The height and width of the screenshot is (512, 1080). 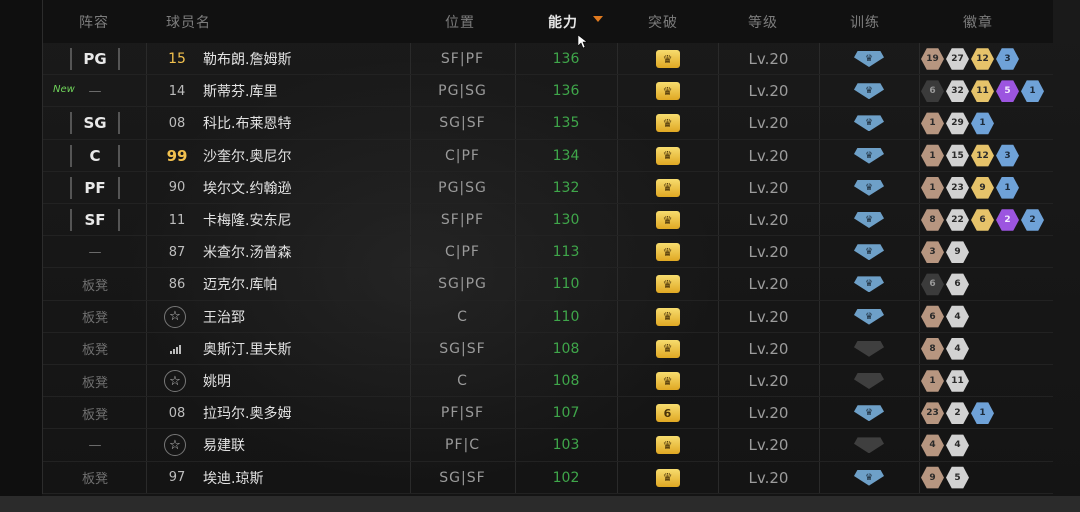 What do you see at coordinates (667, 413) in the screenshot?
I see `breakthrough-cell: 6` at bounding box center [667, 413].